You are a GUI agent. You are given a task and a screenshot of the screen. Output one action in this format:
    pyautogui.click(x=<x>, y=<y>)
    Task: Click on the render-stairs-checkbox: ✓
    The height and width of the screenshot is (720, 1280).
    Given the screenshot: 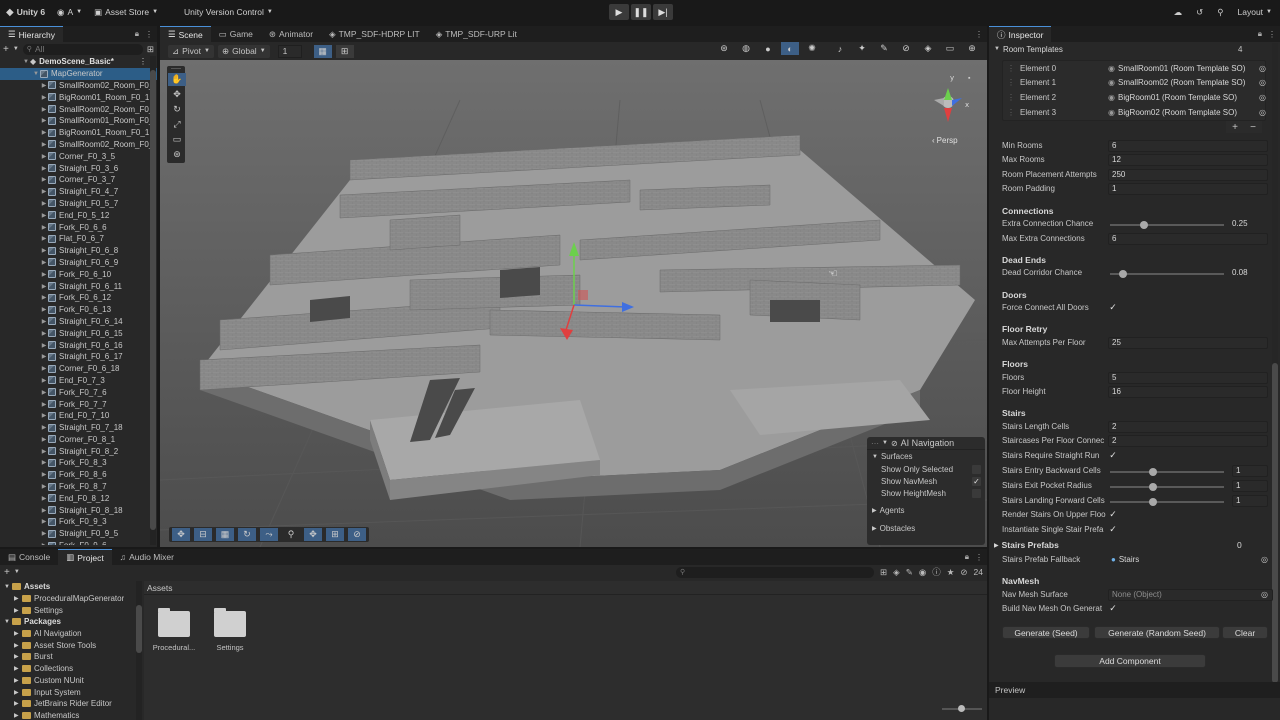 What is the action you would take?
    pyautogui.click(x=1113, y=514)
    